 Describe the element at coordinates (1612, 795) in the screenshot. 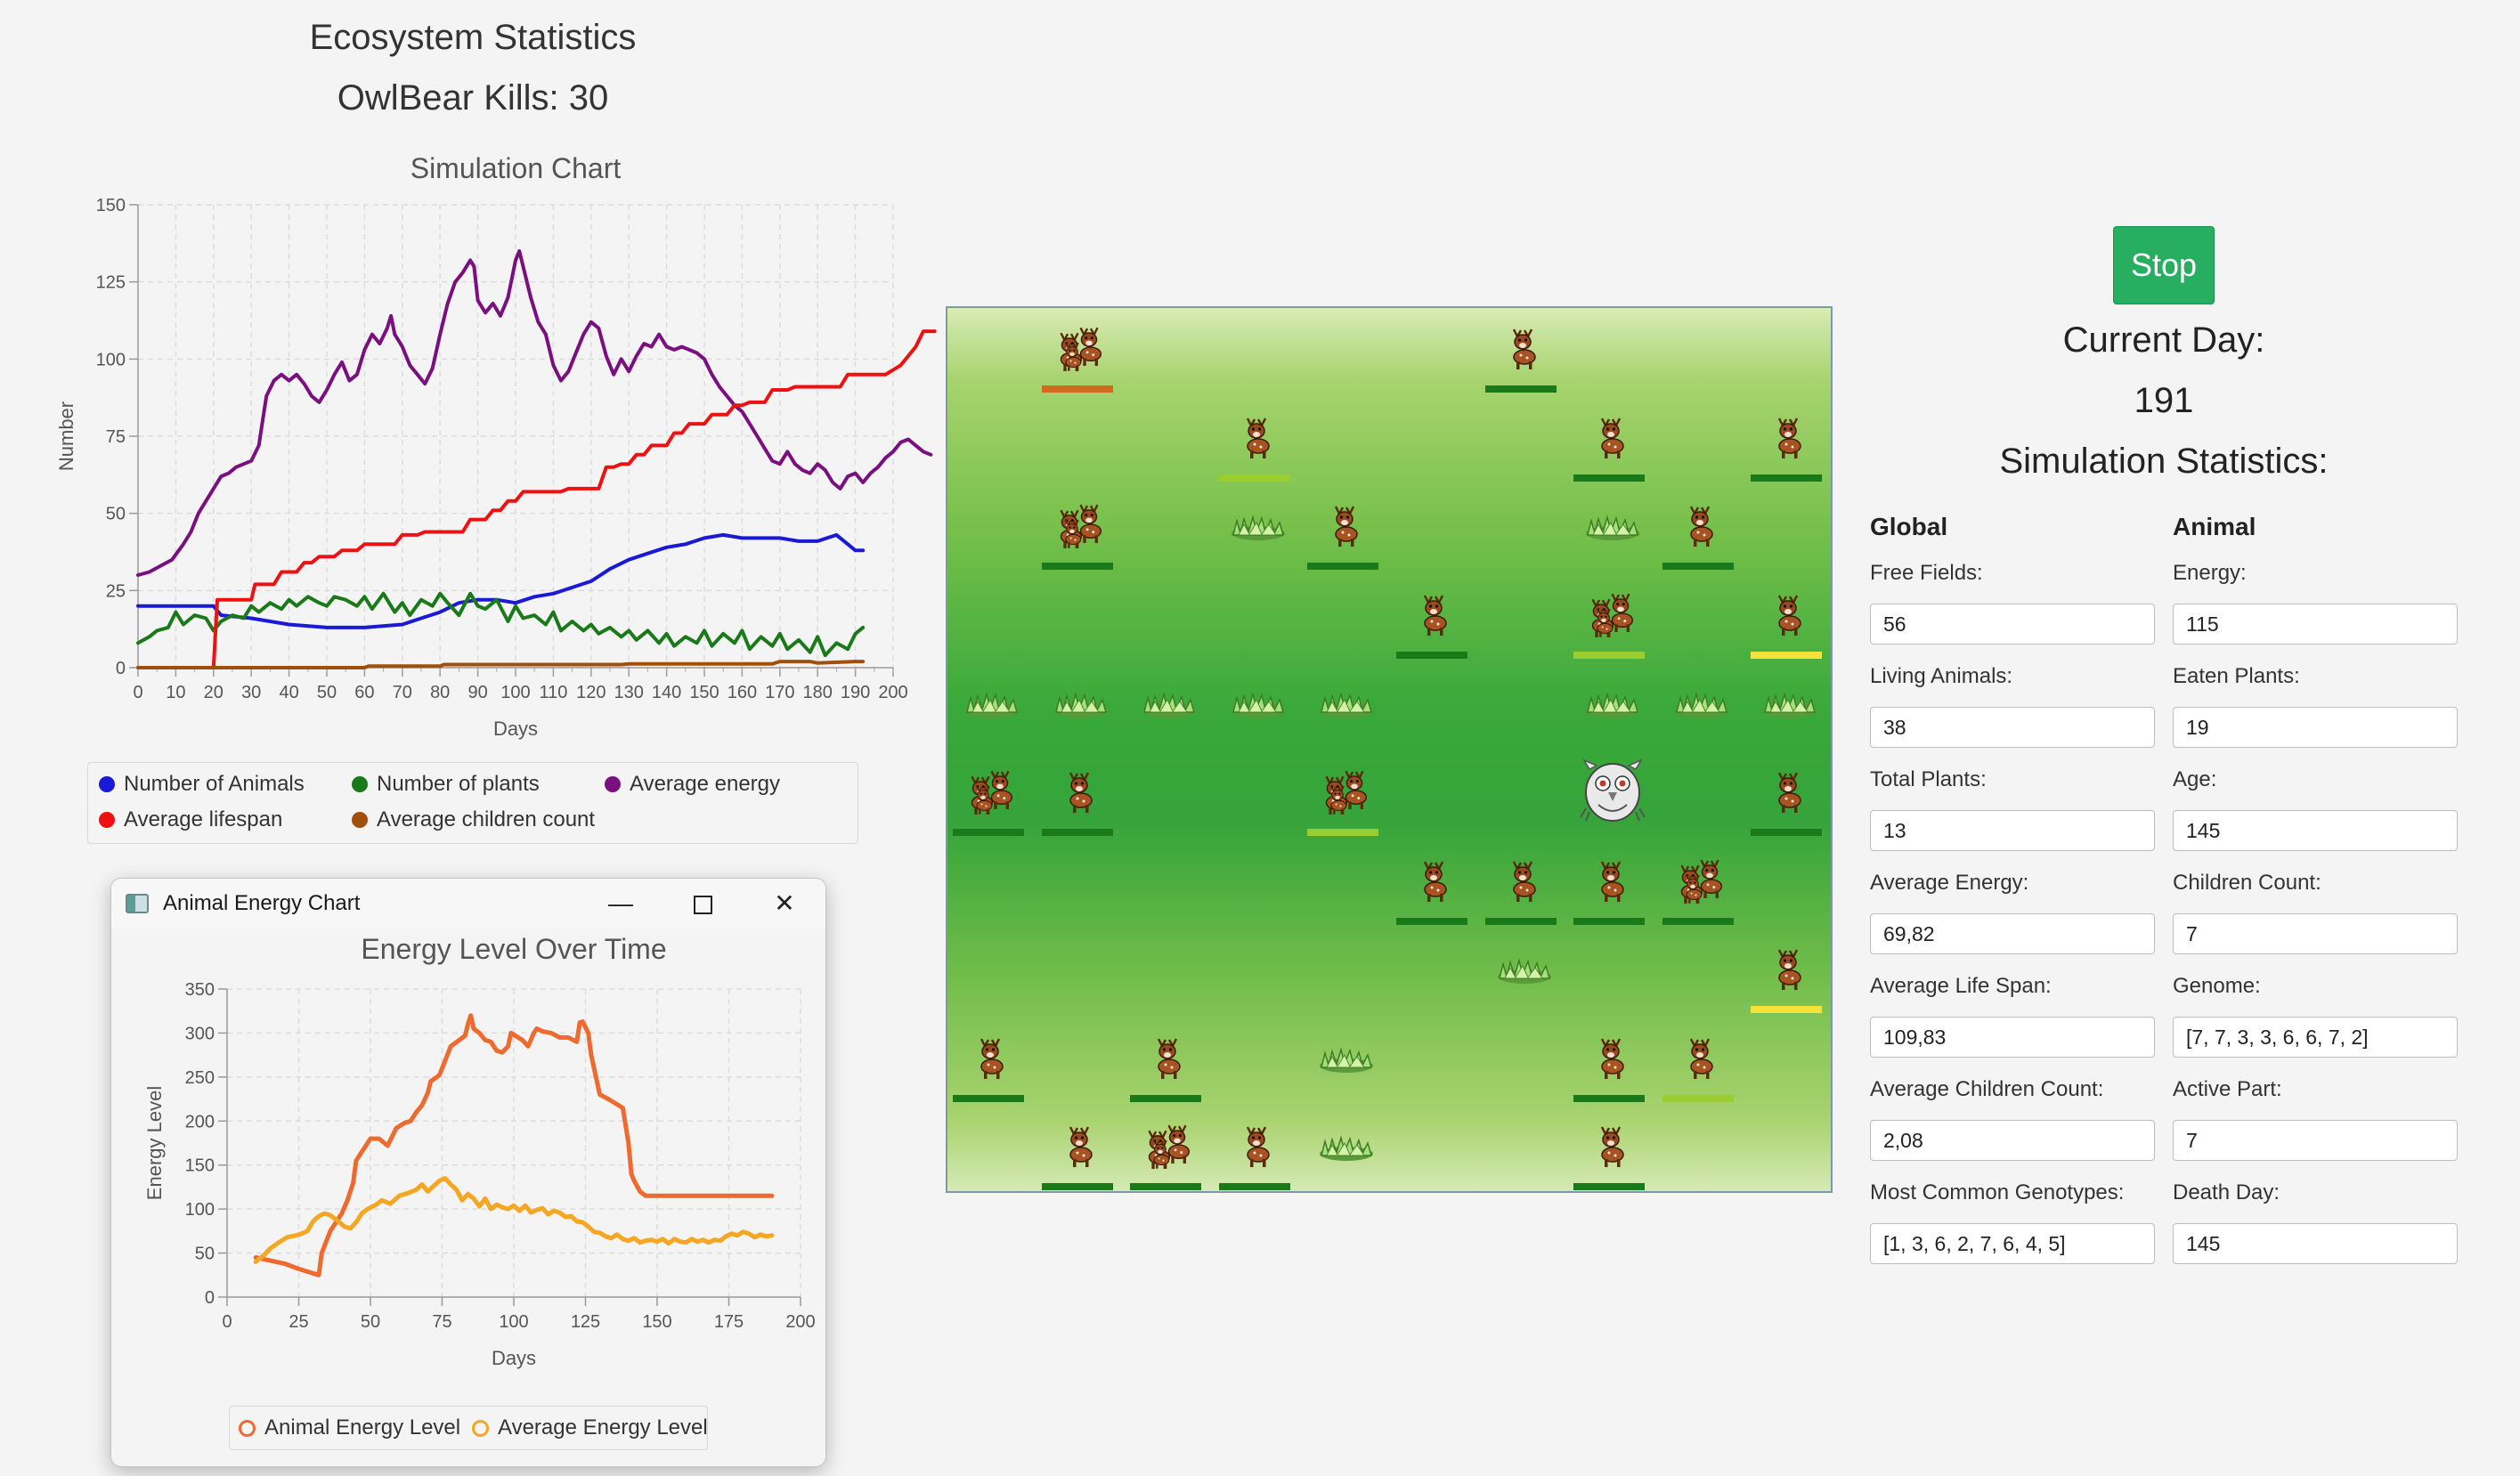

I see `board-cell-owlbear` at that location.